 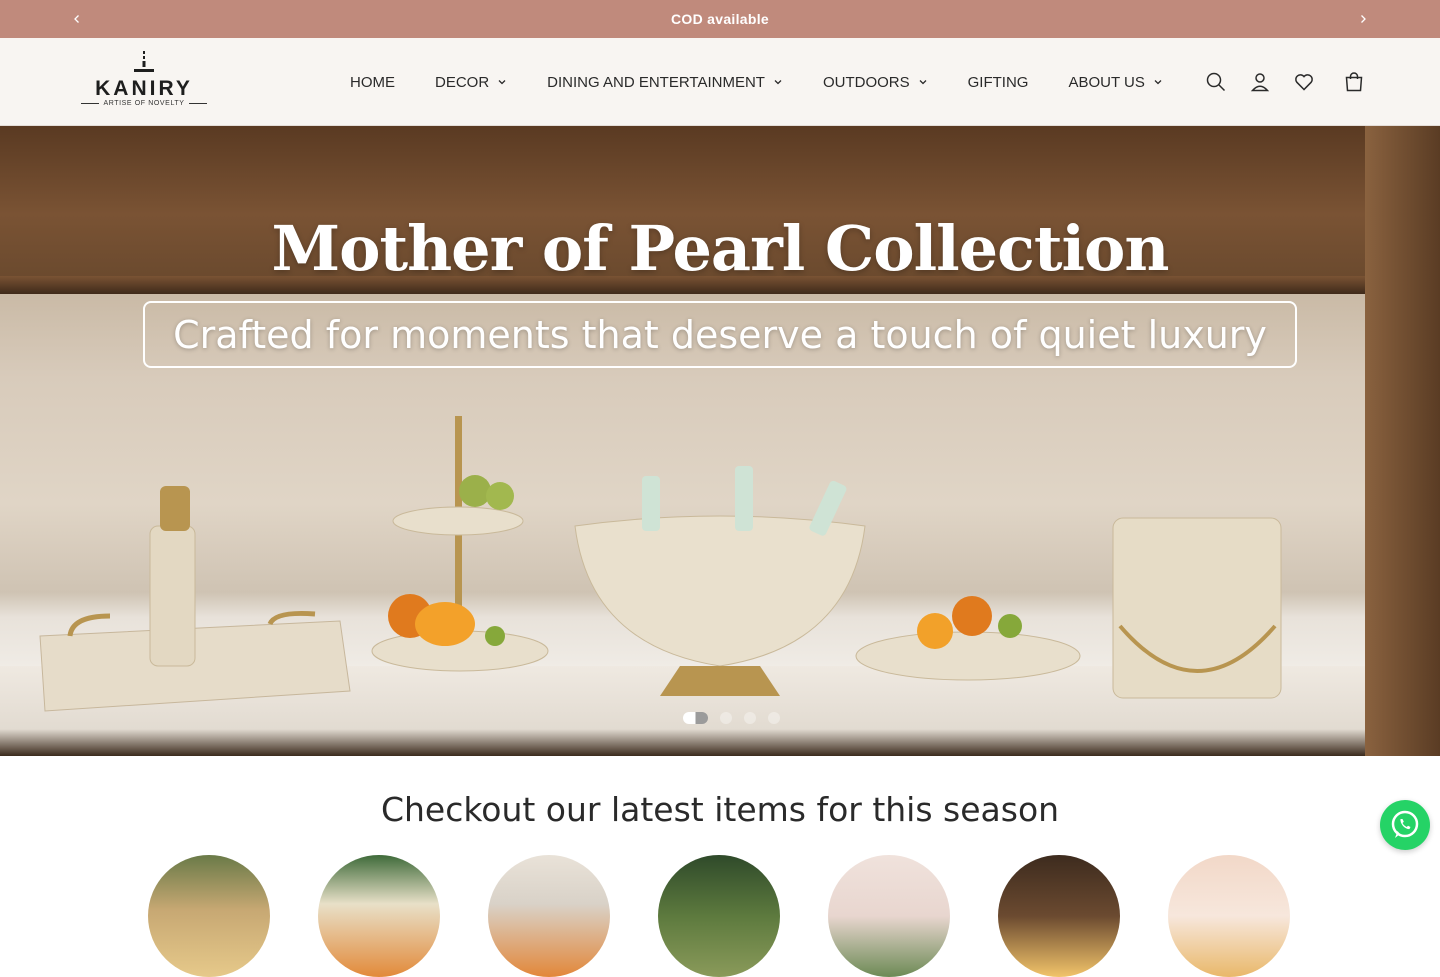 I want to click on search-button, so click(x=1216, y=82).